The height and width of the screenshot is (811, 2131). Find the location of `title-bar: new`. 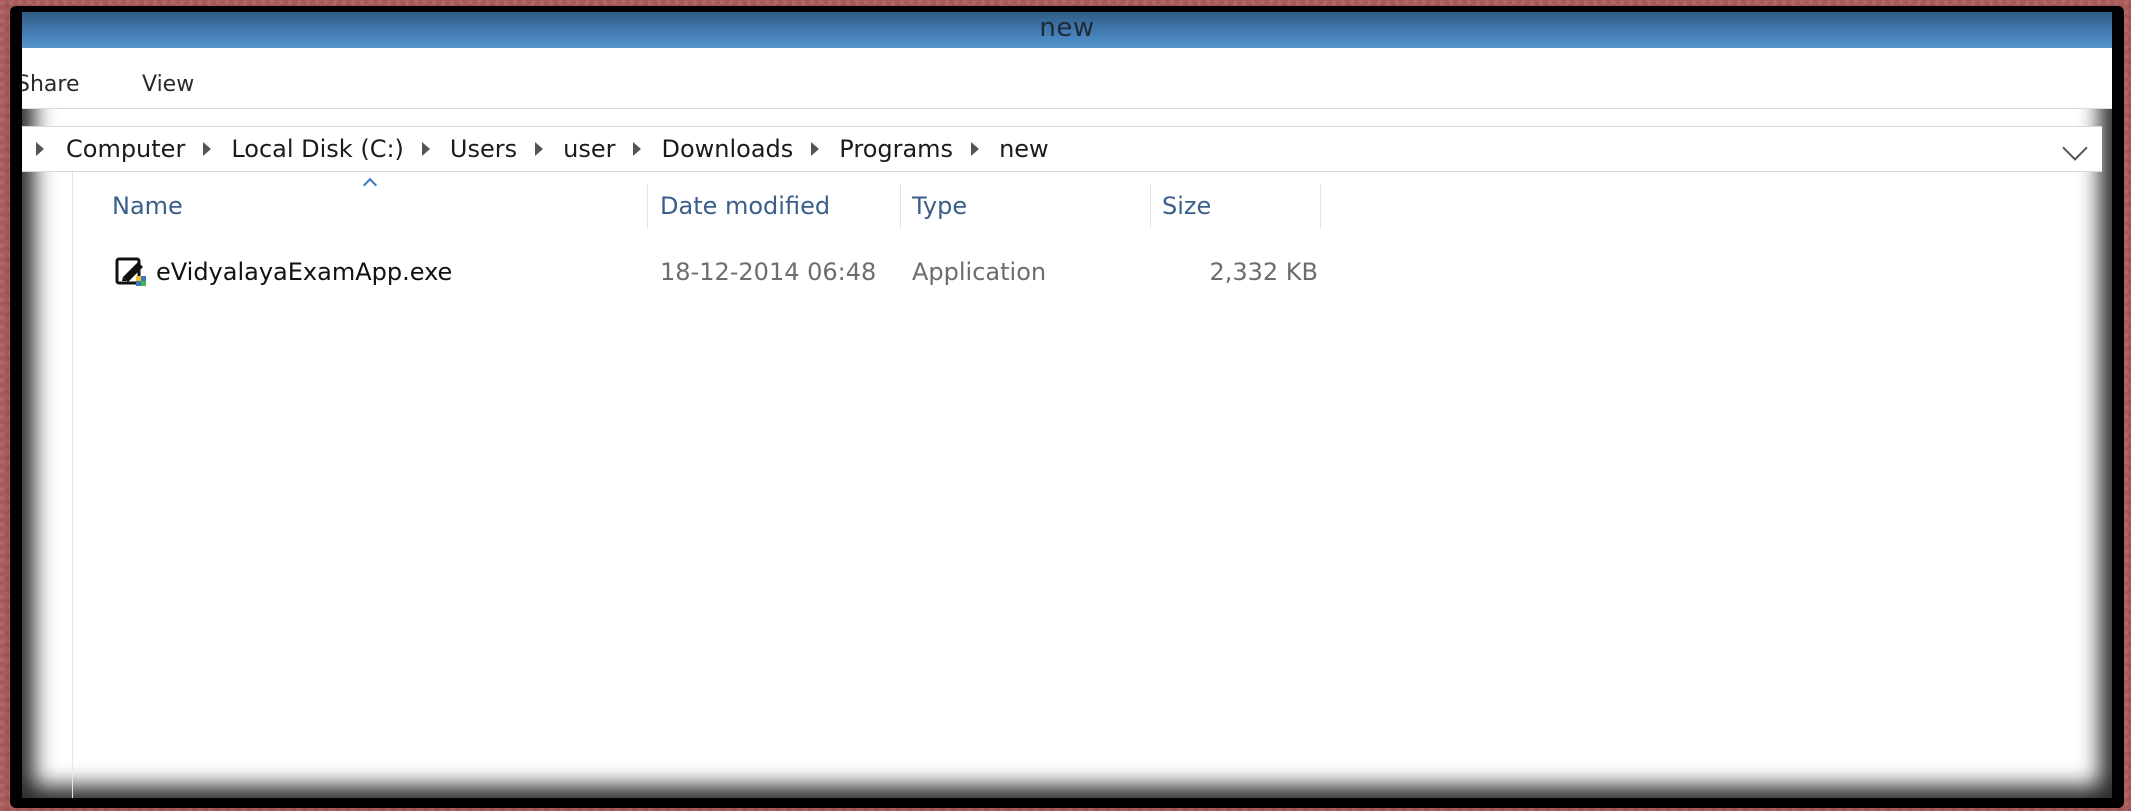

title-bar: new is located at coordinates (1067, 30).